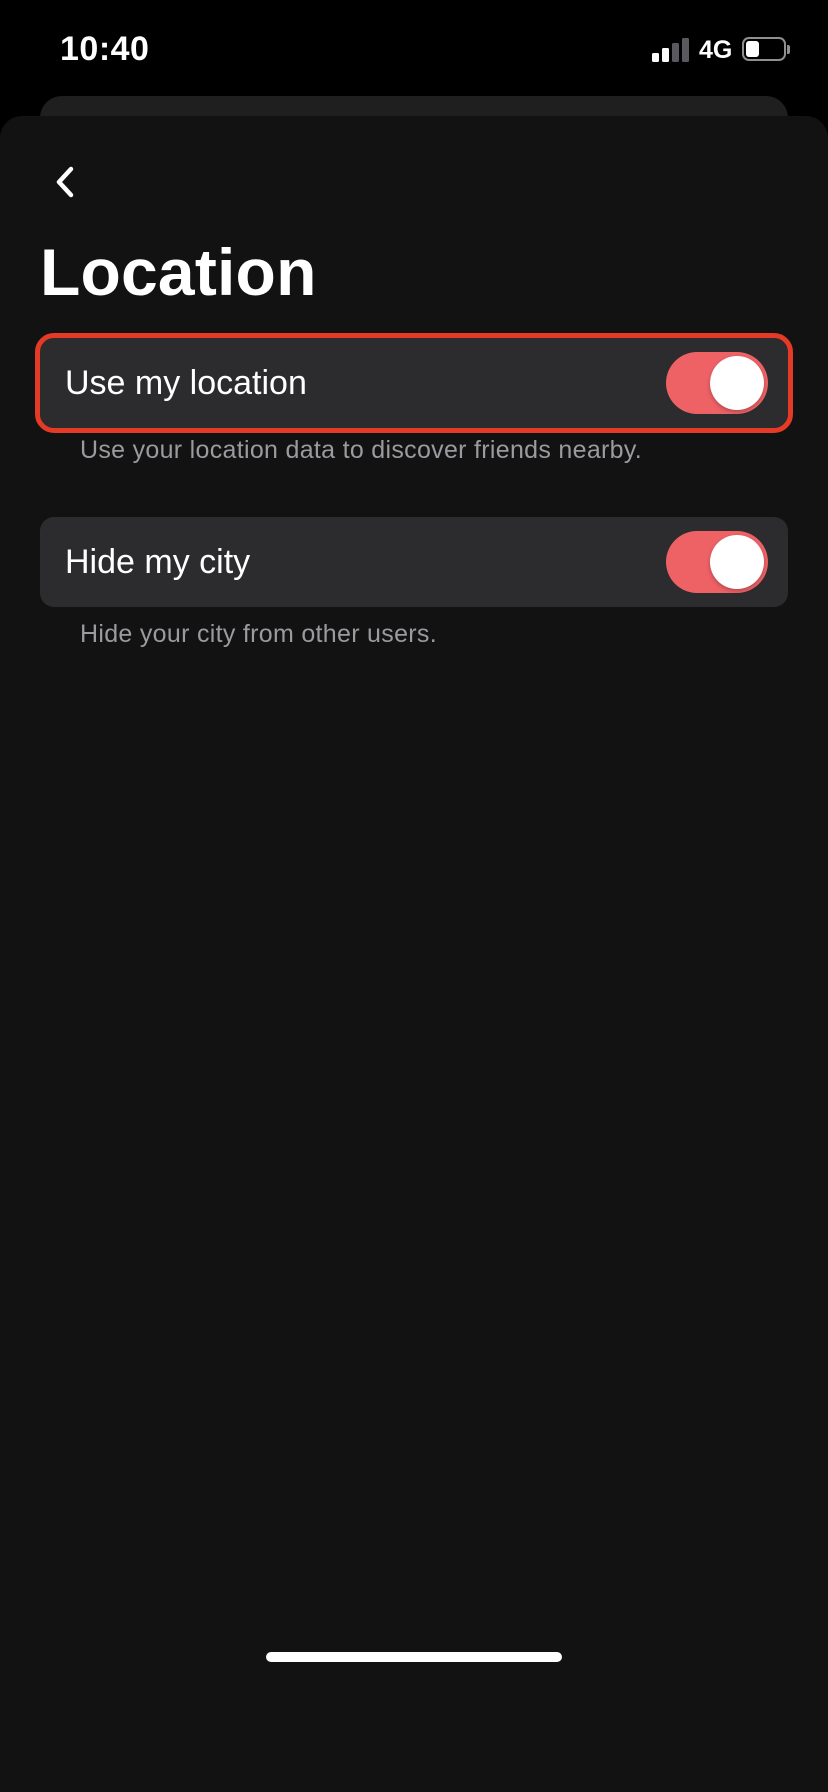 The width and height of the screenshot is (828, 1792). What do you see at coordinates (158, 562) in the screenshot?
I see `setting-label: Hide my city` at bounding box center [158, 562].